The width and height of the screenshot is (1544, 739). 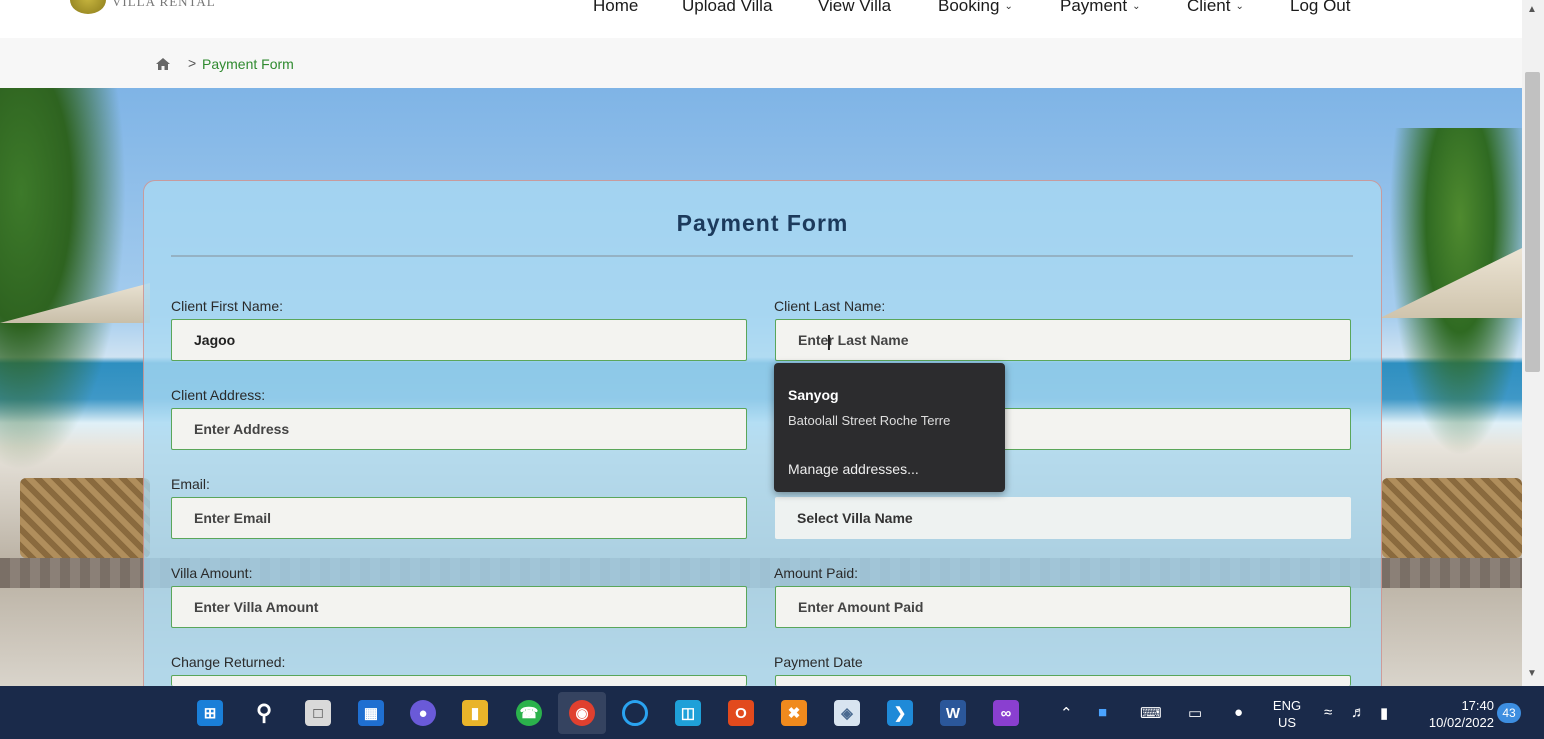 I want to click on villa-name-select: Select Villa Name, so click(x=1063, y=518).